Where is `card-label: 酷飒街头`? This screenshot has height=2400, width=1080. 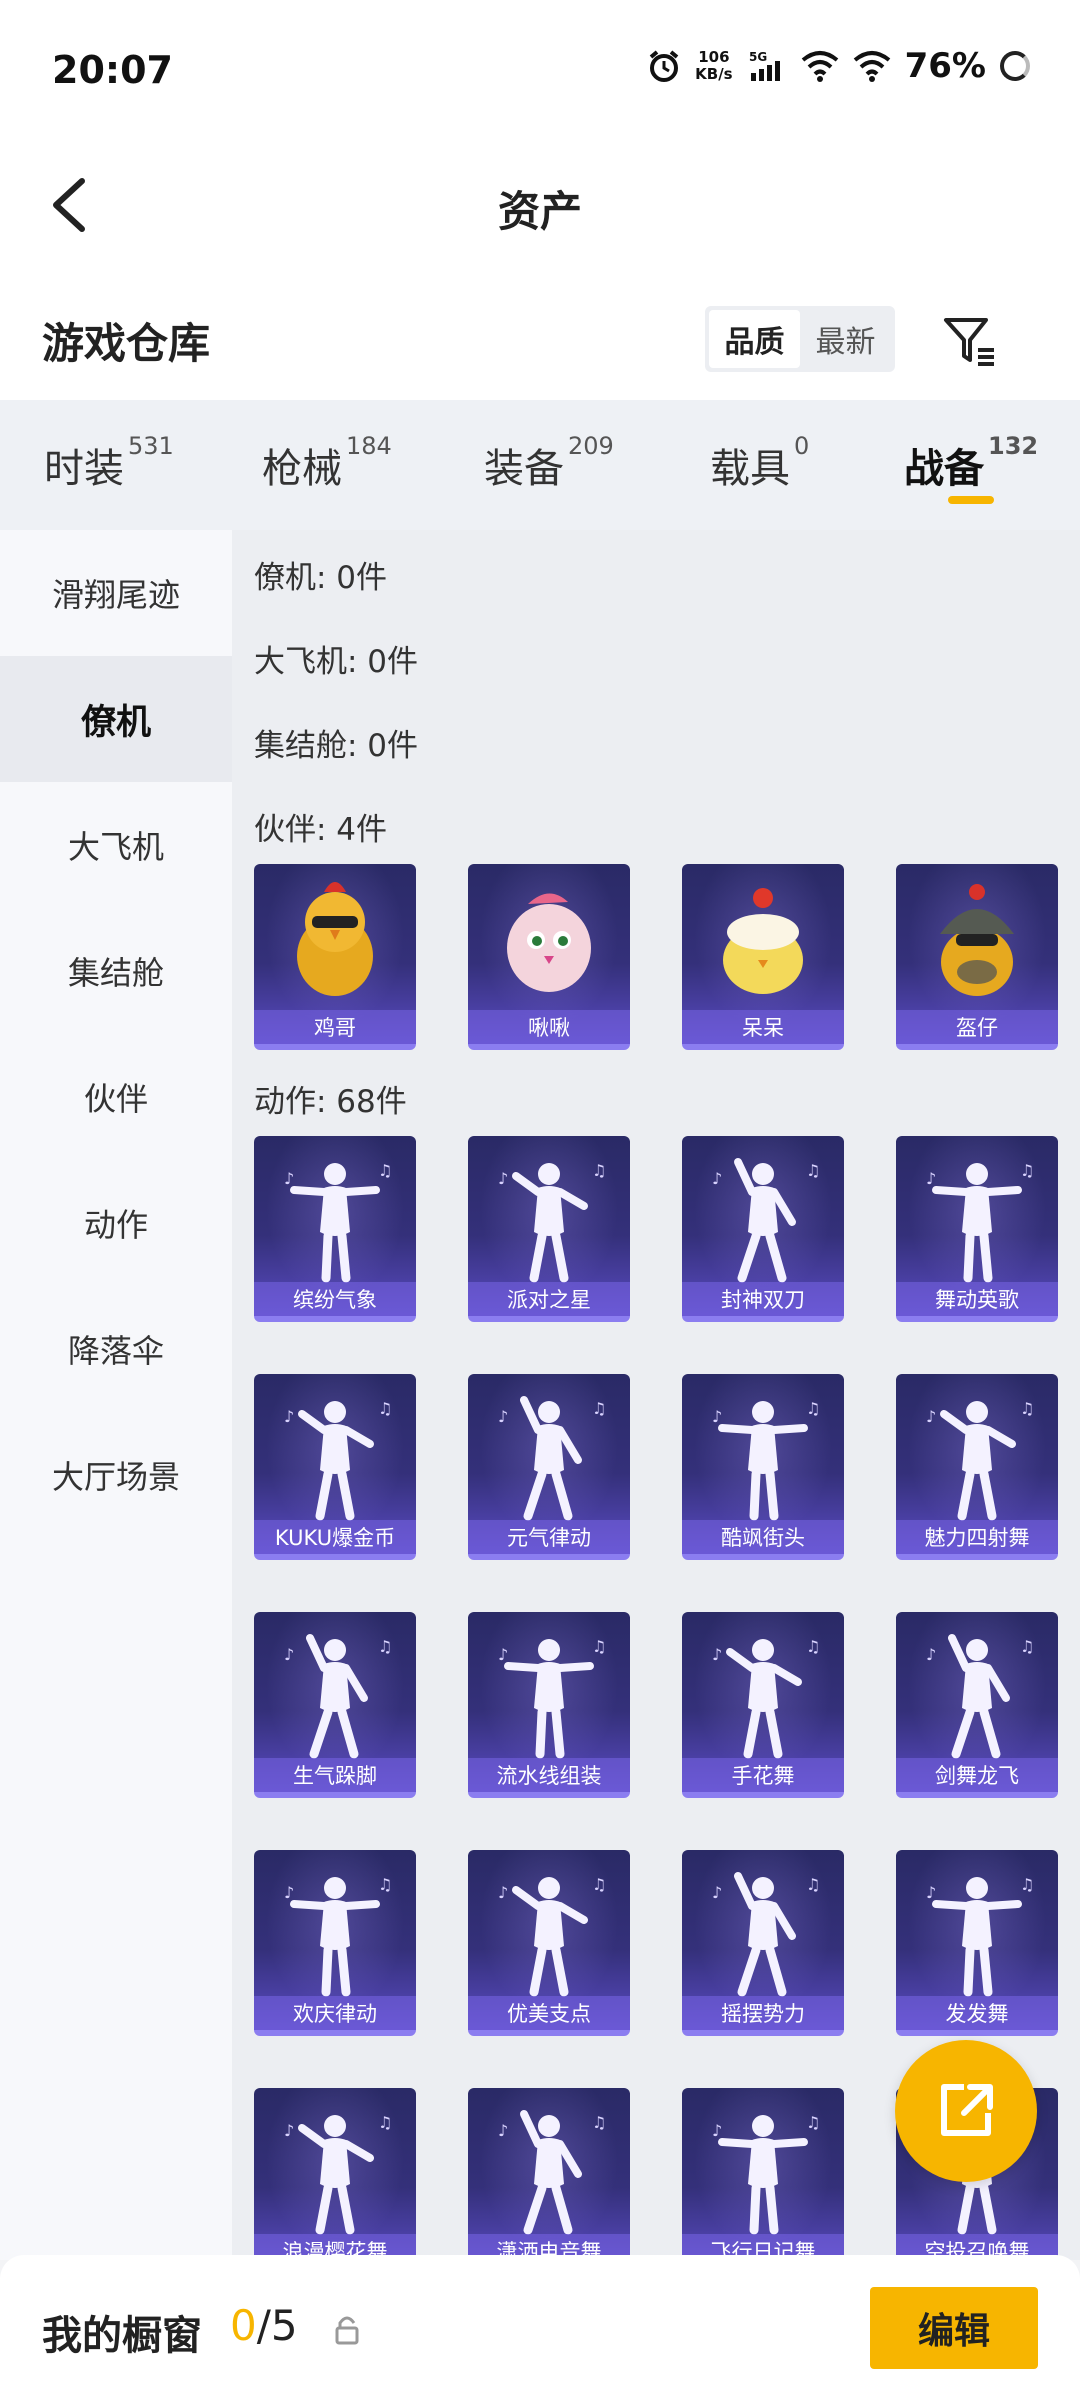
card-label: 酷飒街头 is located at coordinates (763, 1537).